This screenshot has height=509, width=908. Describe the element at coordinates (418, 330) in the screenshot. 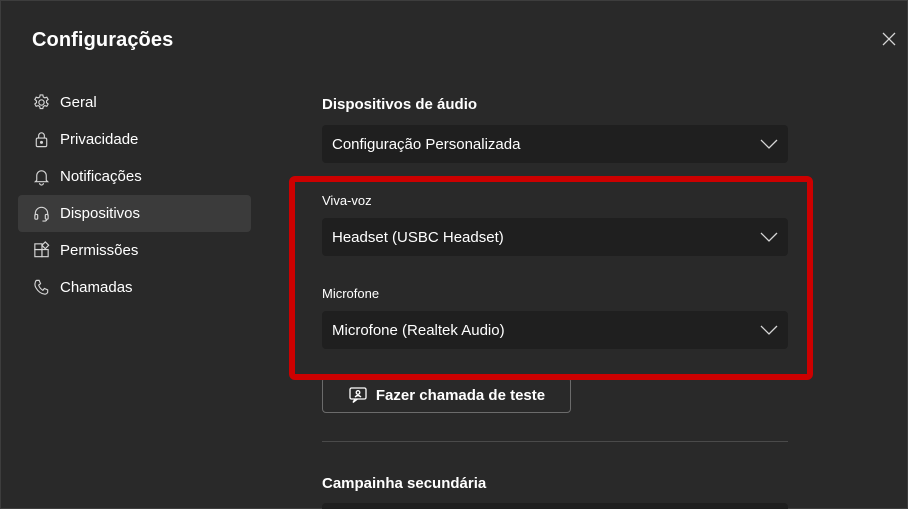

I see `microphone-value: Microfone (Realtek Audio)` at that location.